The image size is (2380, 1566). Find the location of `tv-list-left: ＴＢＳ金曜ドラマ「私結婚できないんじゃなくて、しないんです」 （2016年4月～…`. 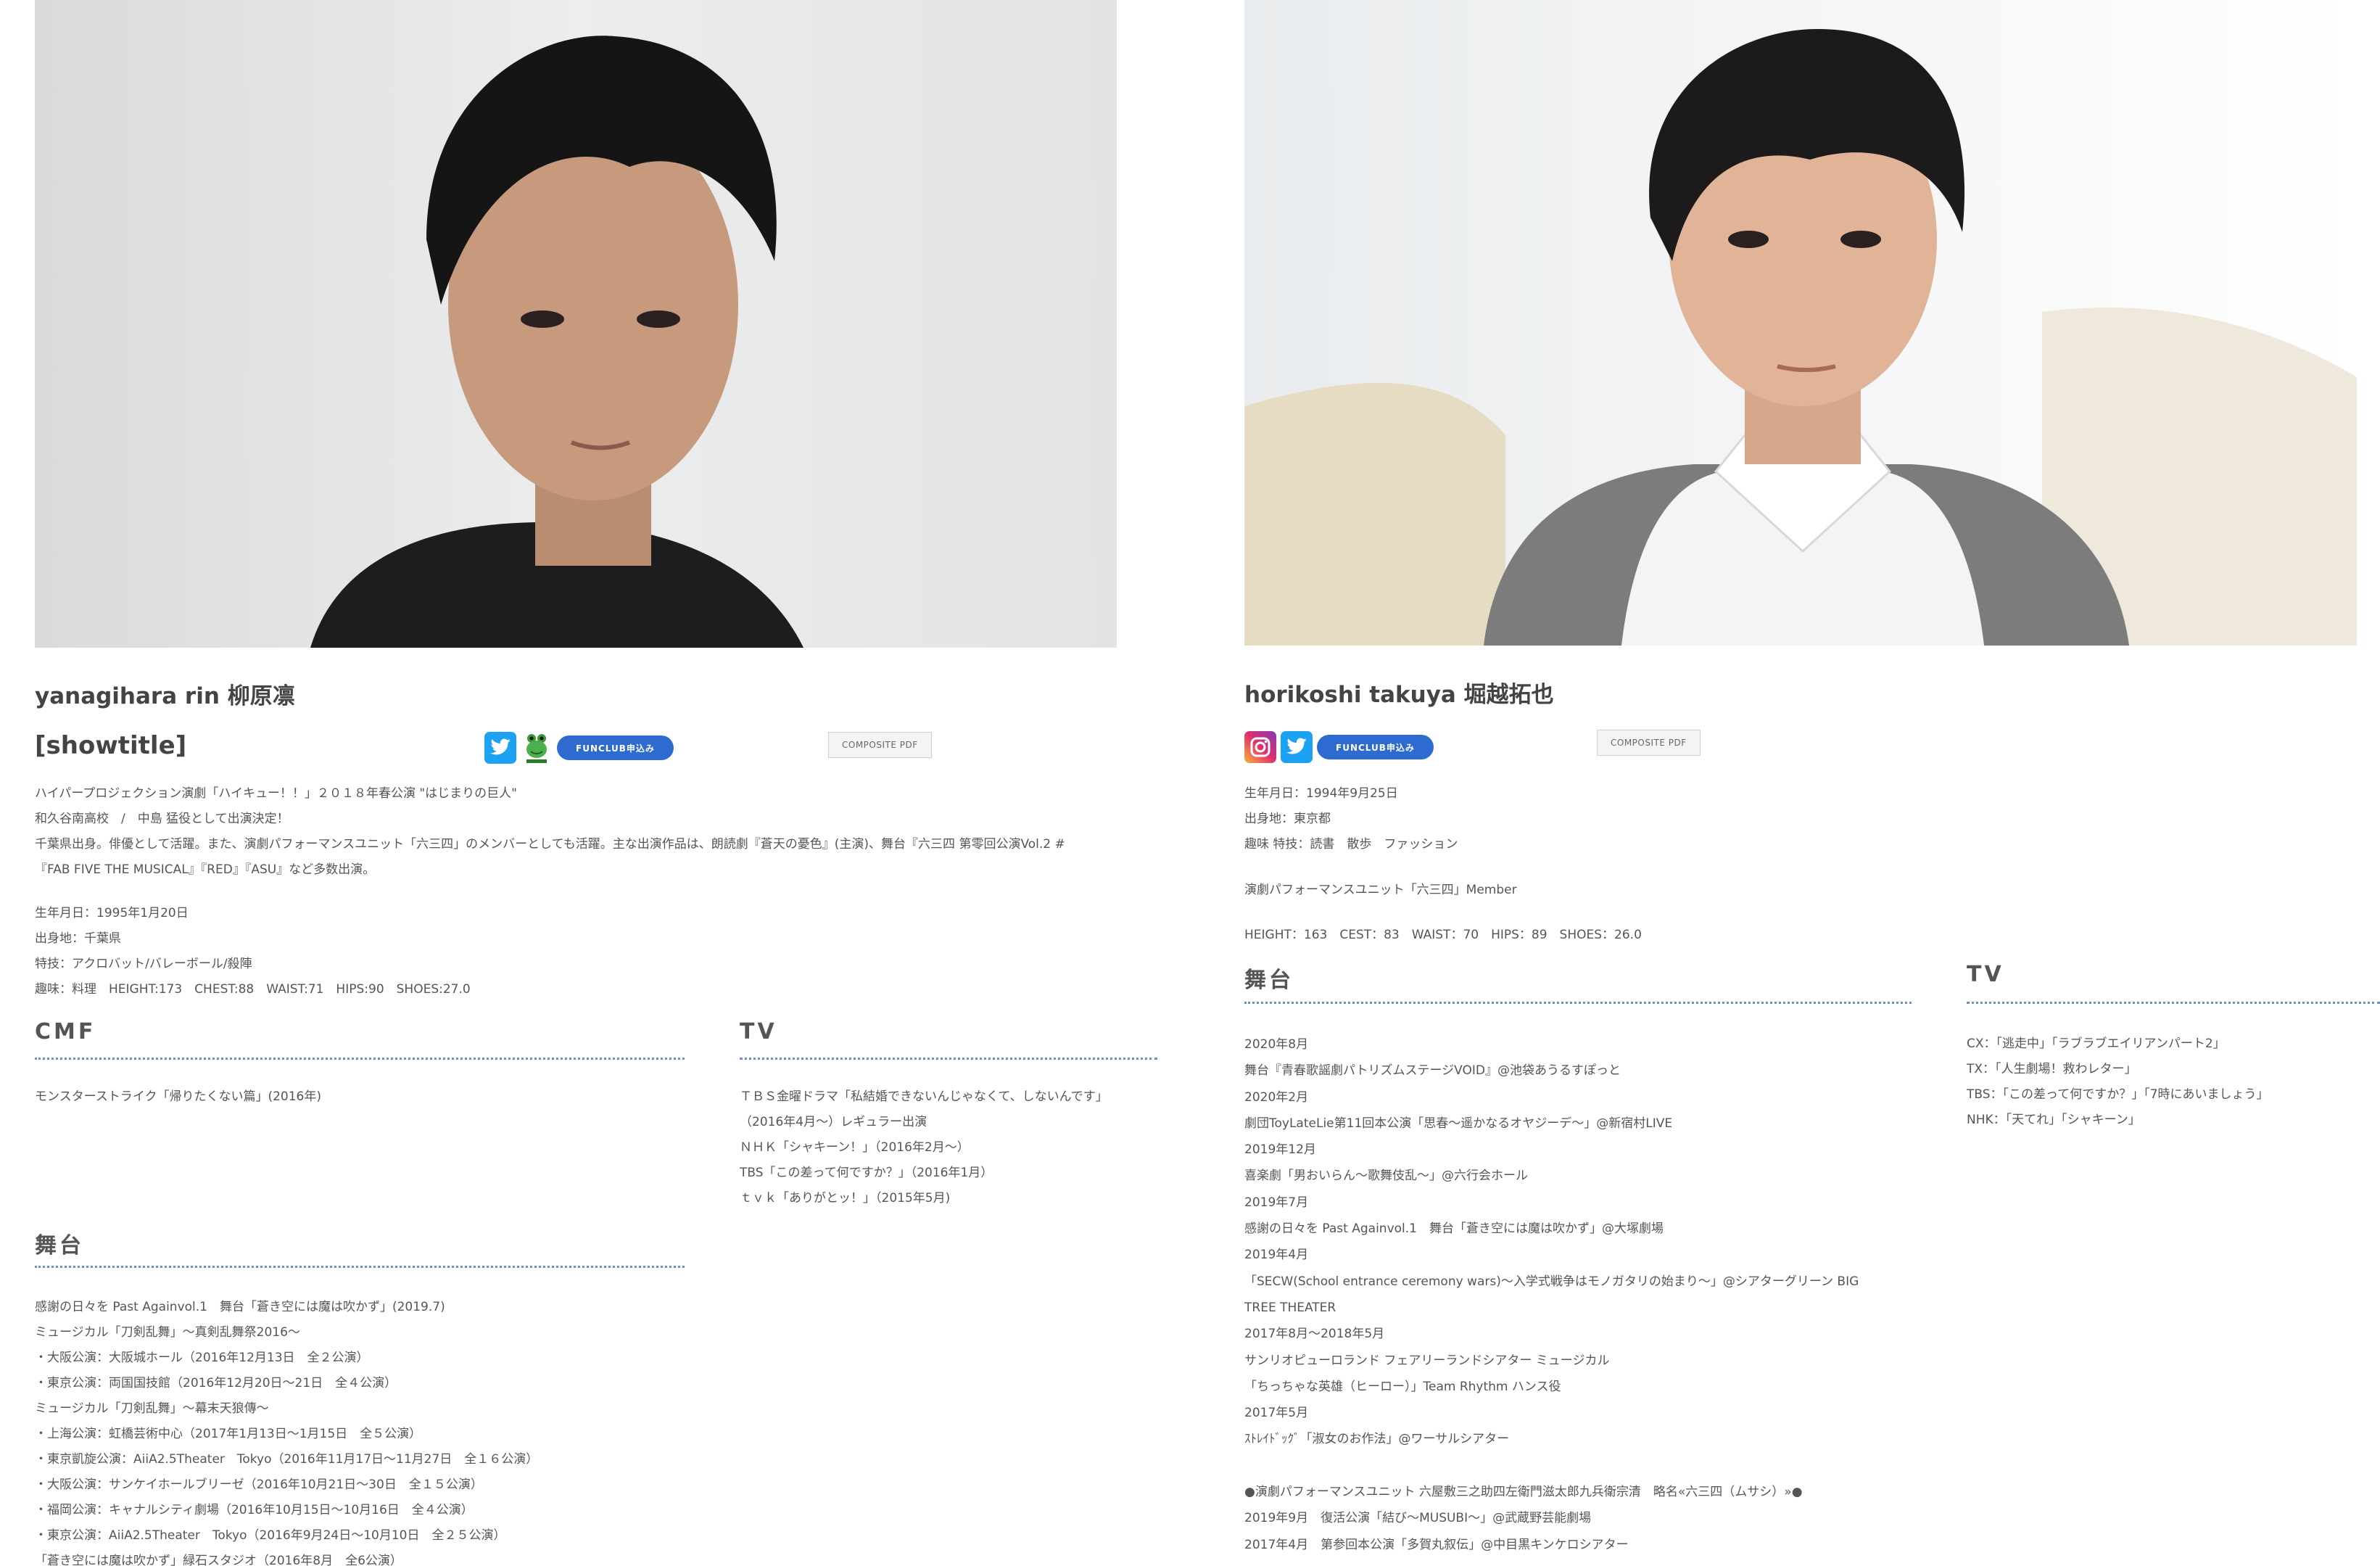

tv-list-left: ＴＢＳ金曜ドラマ「私結婚できないんじゃなくて、しないんです」 （2016年4月～… is located at coordinates (924, 1147).